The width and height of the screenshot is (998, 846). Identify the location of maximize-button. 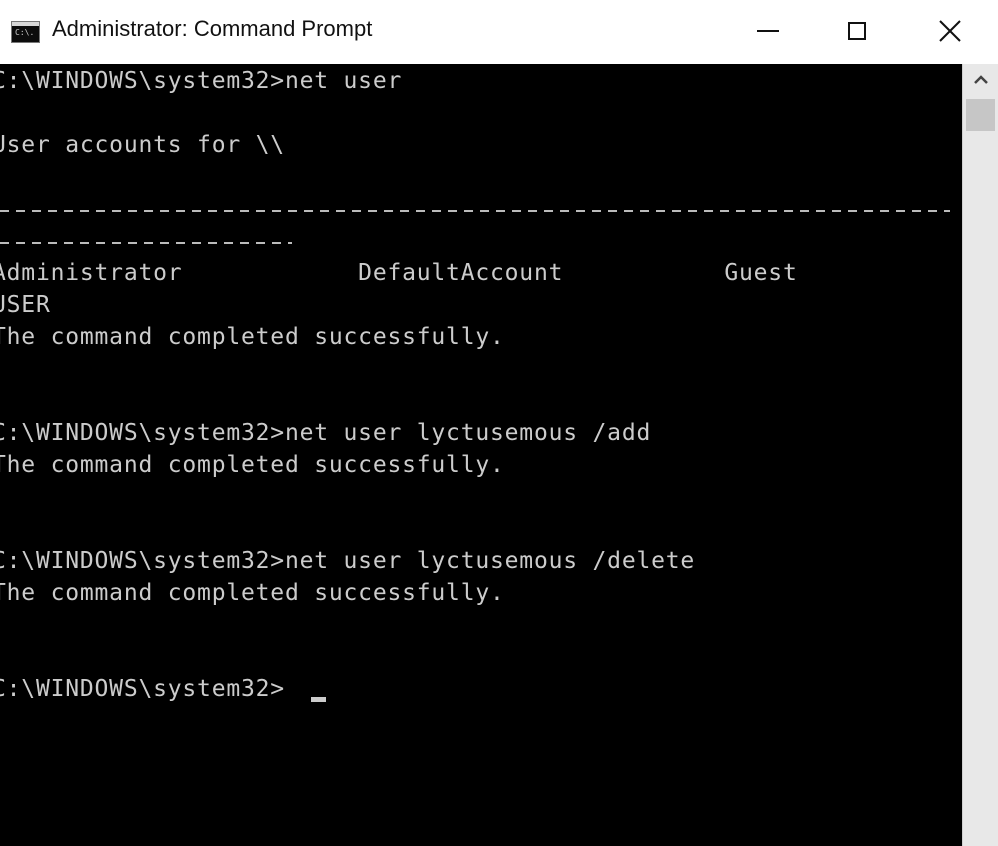
(857, 31).